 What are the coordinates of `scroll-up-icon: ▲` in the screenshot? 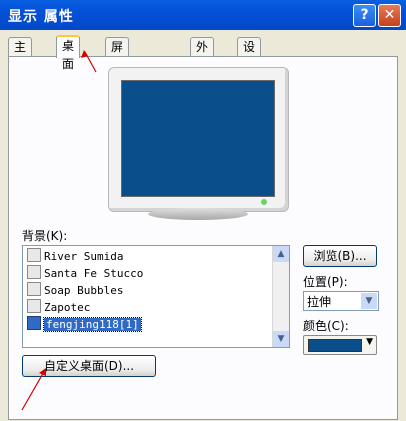 It's located at (281, 254).